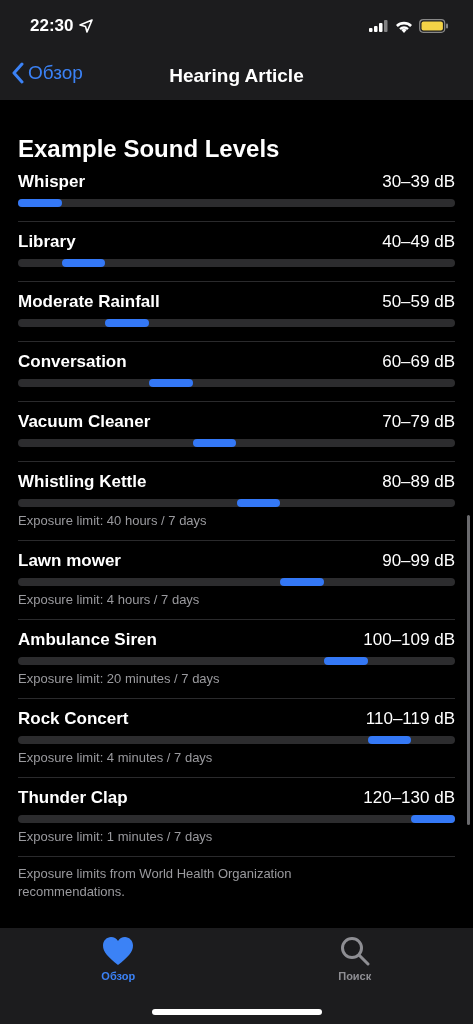  Describe the element at coordinates (149, 149) in the screenshot. I see `section-title: Example Sound Levels` at that location.